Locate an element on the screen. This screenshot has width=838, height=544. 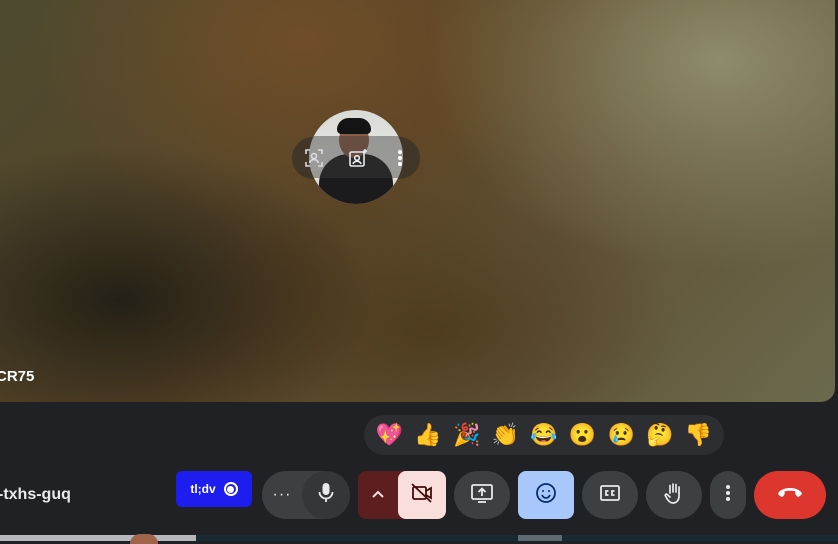
raise-hand-icon is located at coordinates (674, 495).